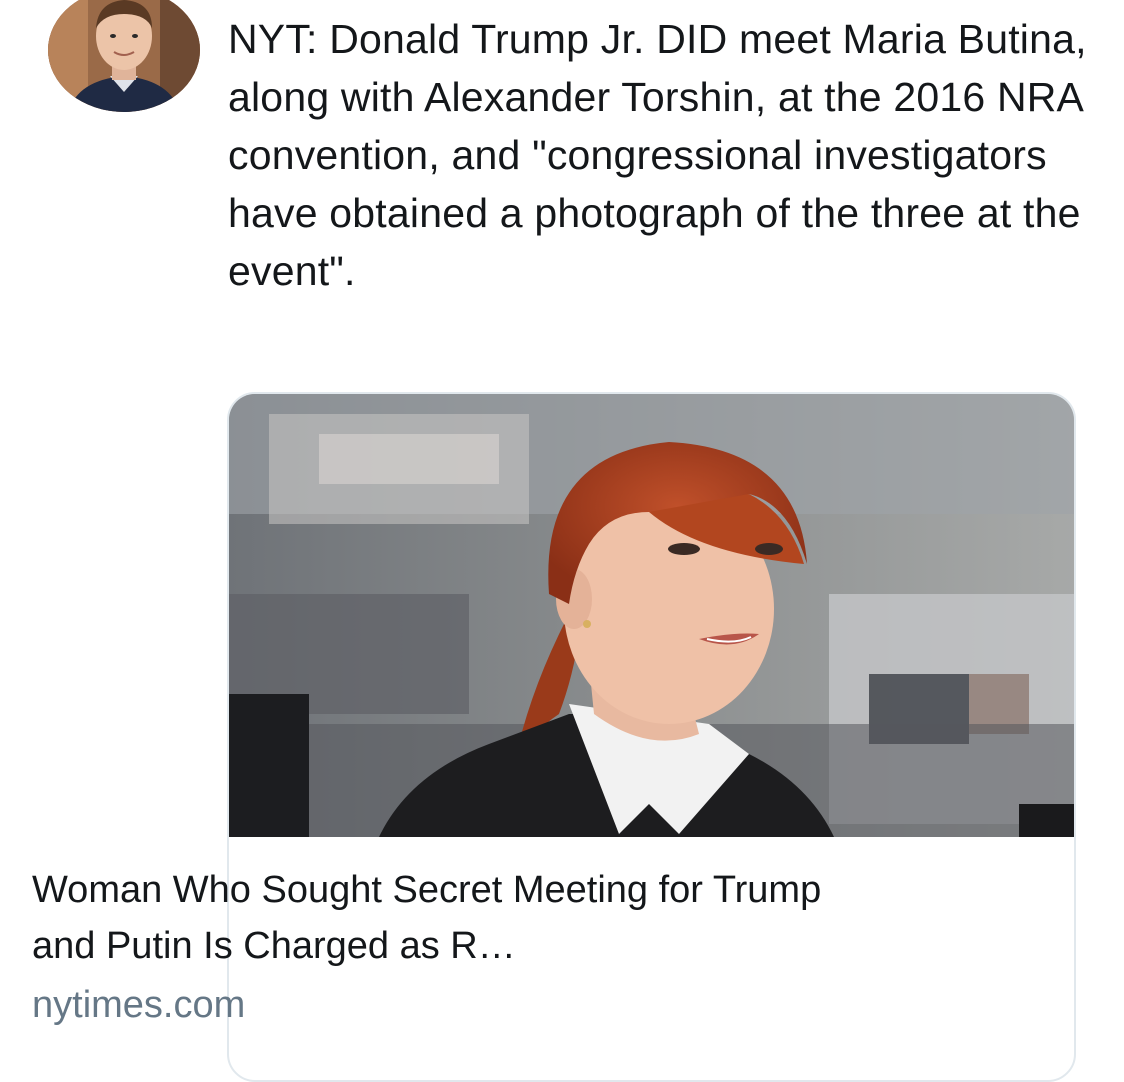  I want to click on user-avatar, so click(124, 56).